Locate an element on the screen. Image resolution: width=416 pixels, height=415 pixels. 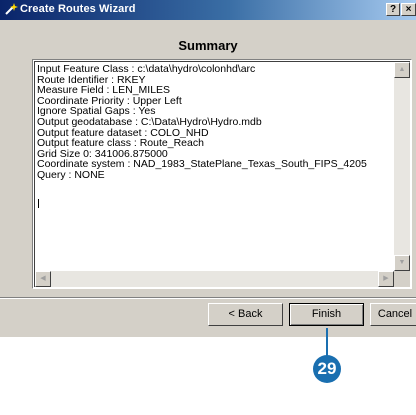
scrollbar-corner is located at coordinates (402, 279).